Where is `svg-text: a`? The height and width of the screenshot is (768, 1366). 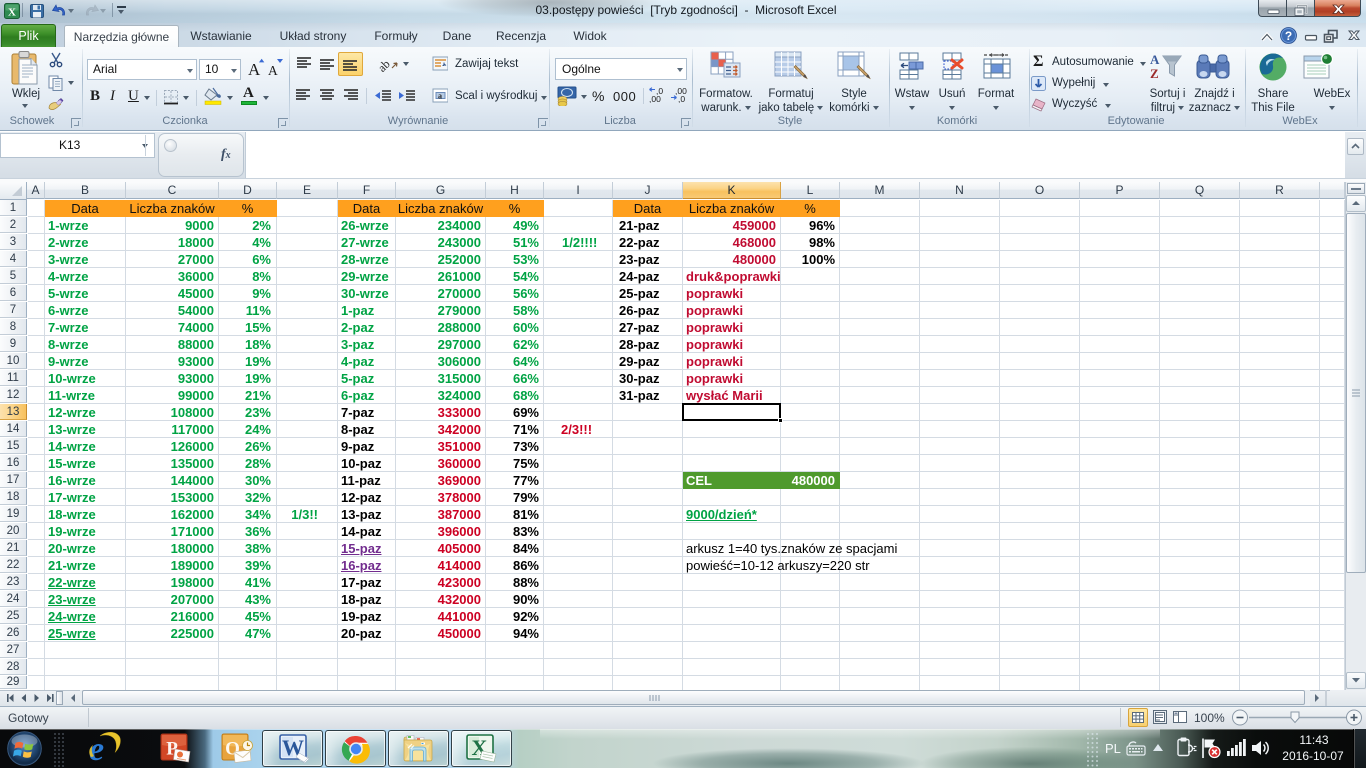
svg-text: a is located at coordinates (440, 96).